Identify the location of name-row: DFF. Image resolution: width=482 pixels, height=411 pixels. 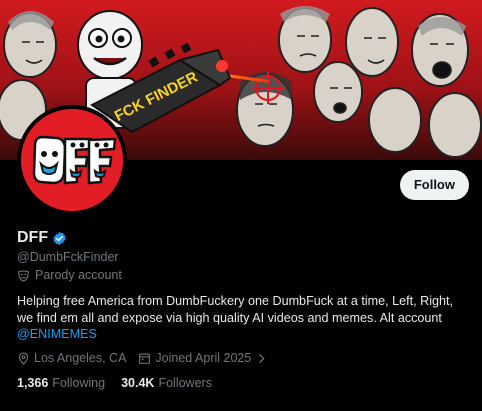
(42, 238).